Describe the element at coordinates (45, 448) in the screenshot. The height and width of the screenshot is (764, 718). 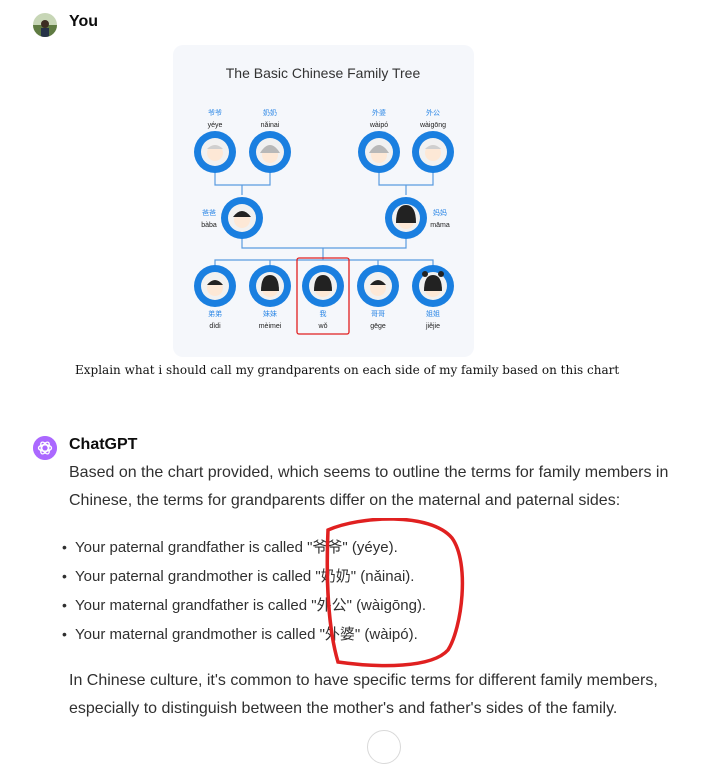
I see `chatgpt-logo-icon` at that location.